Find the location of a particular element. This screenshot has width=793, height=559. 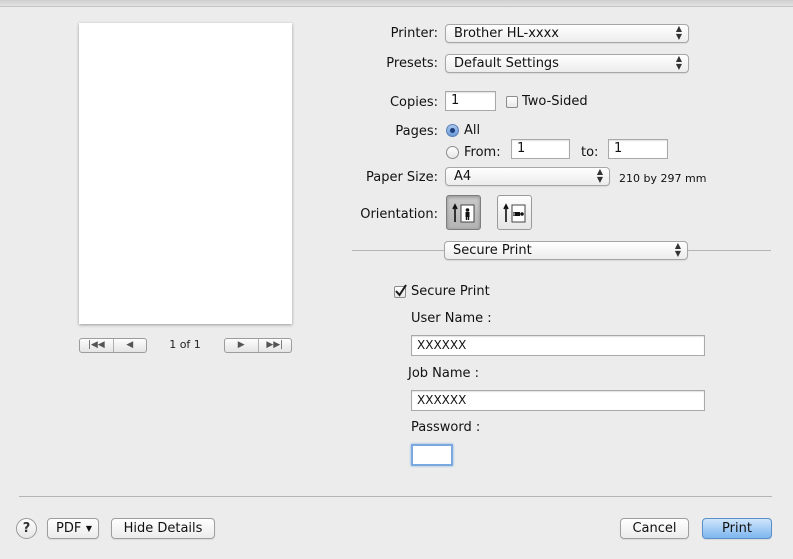

copies-field: 1 is located at coordinates (470, 101).